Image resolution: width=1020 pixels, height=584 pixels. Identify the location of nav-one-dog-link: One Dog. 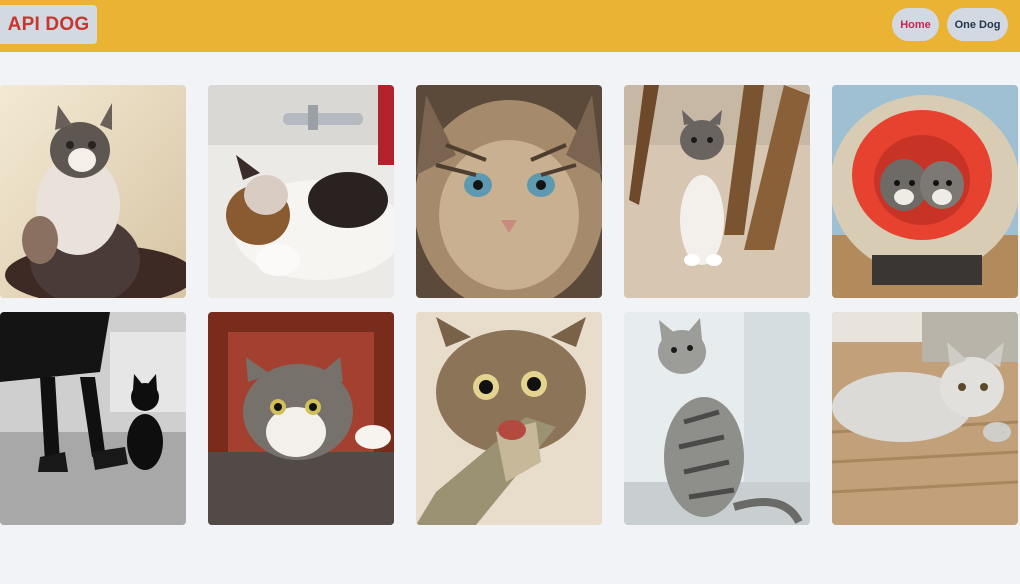
(977, 24).